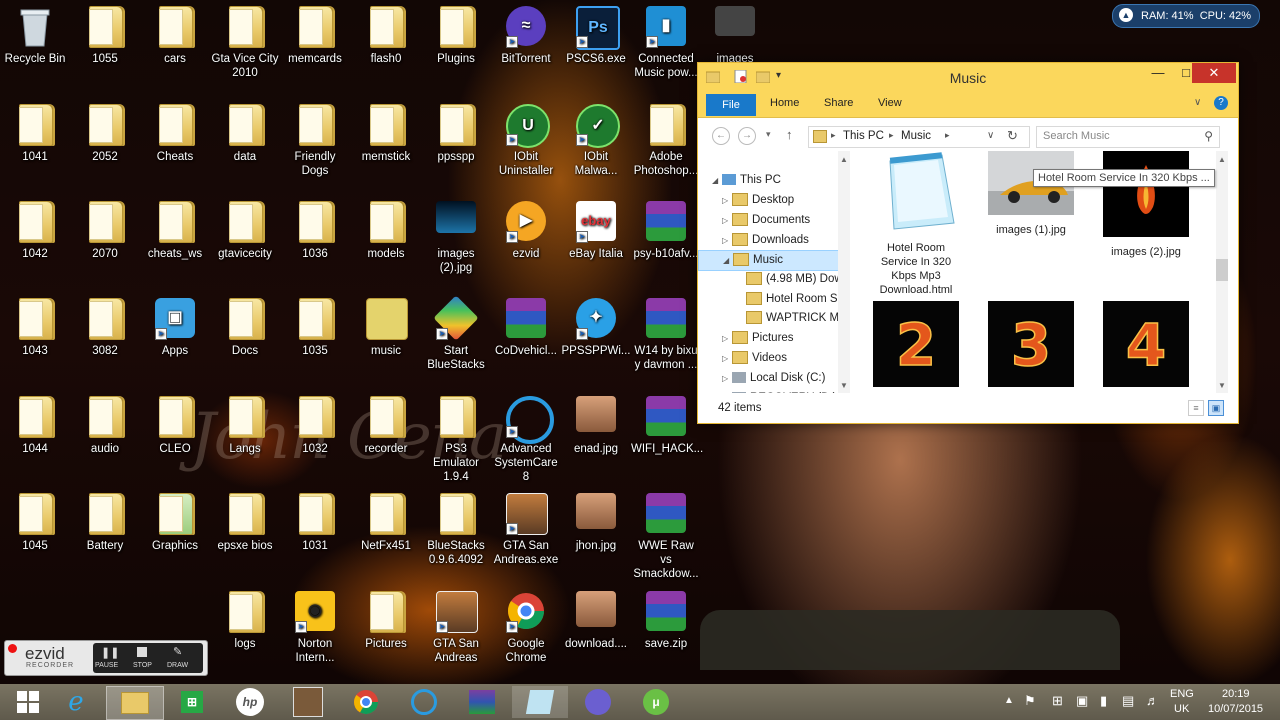 Image resolution: width=1280 pixels, height=720 pixels. What do you see at coordinates (142, 665) in the screenshot?
I see `stop-button: STOP` at bounding box center [142, 665].